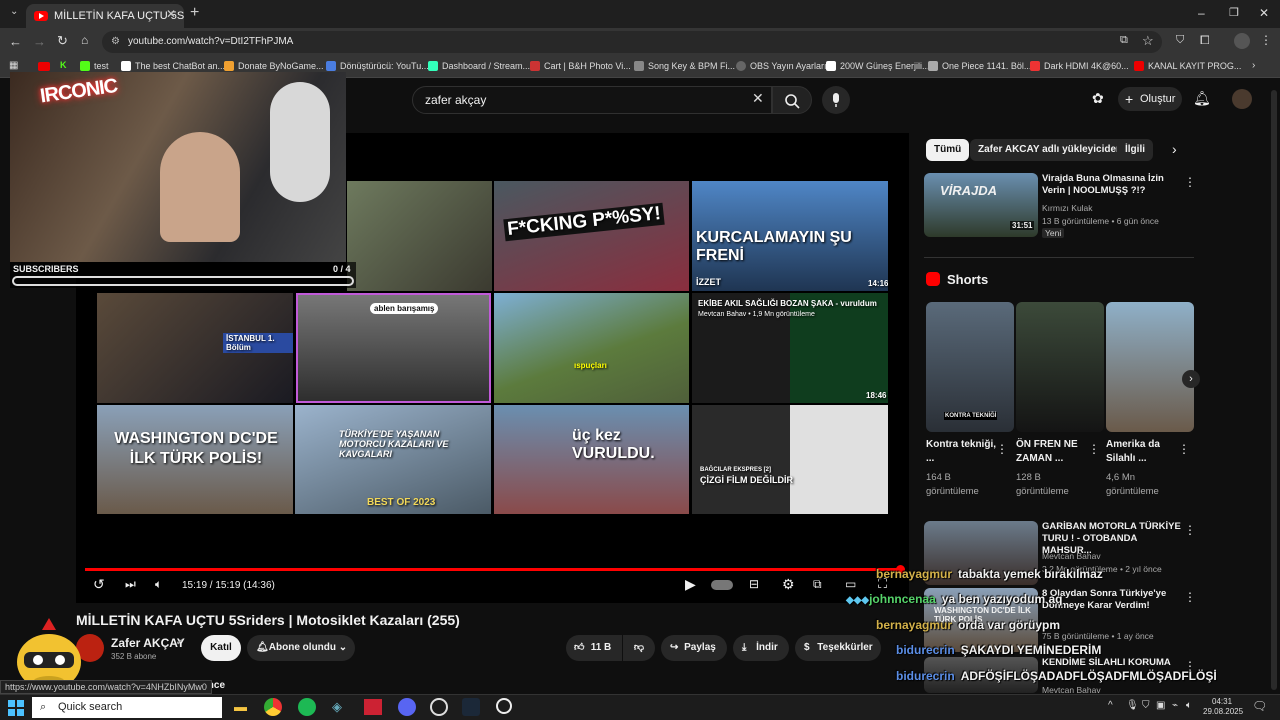 This screenshot has height=720, width=1280. Describe the element at coordinates (15, 41) in the screenshot. I see `back-icon: ←` at that location.